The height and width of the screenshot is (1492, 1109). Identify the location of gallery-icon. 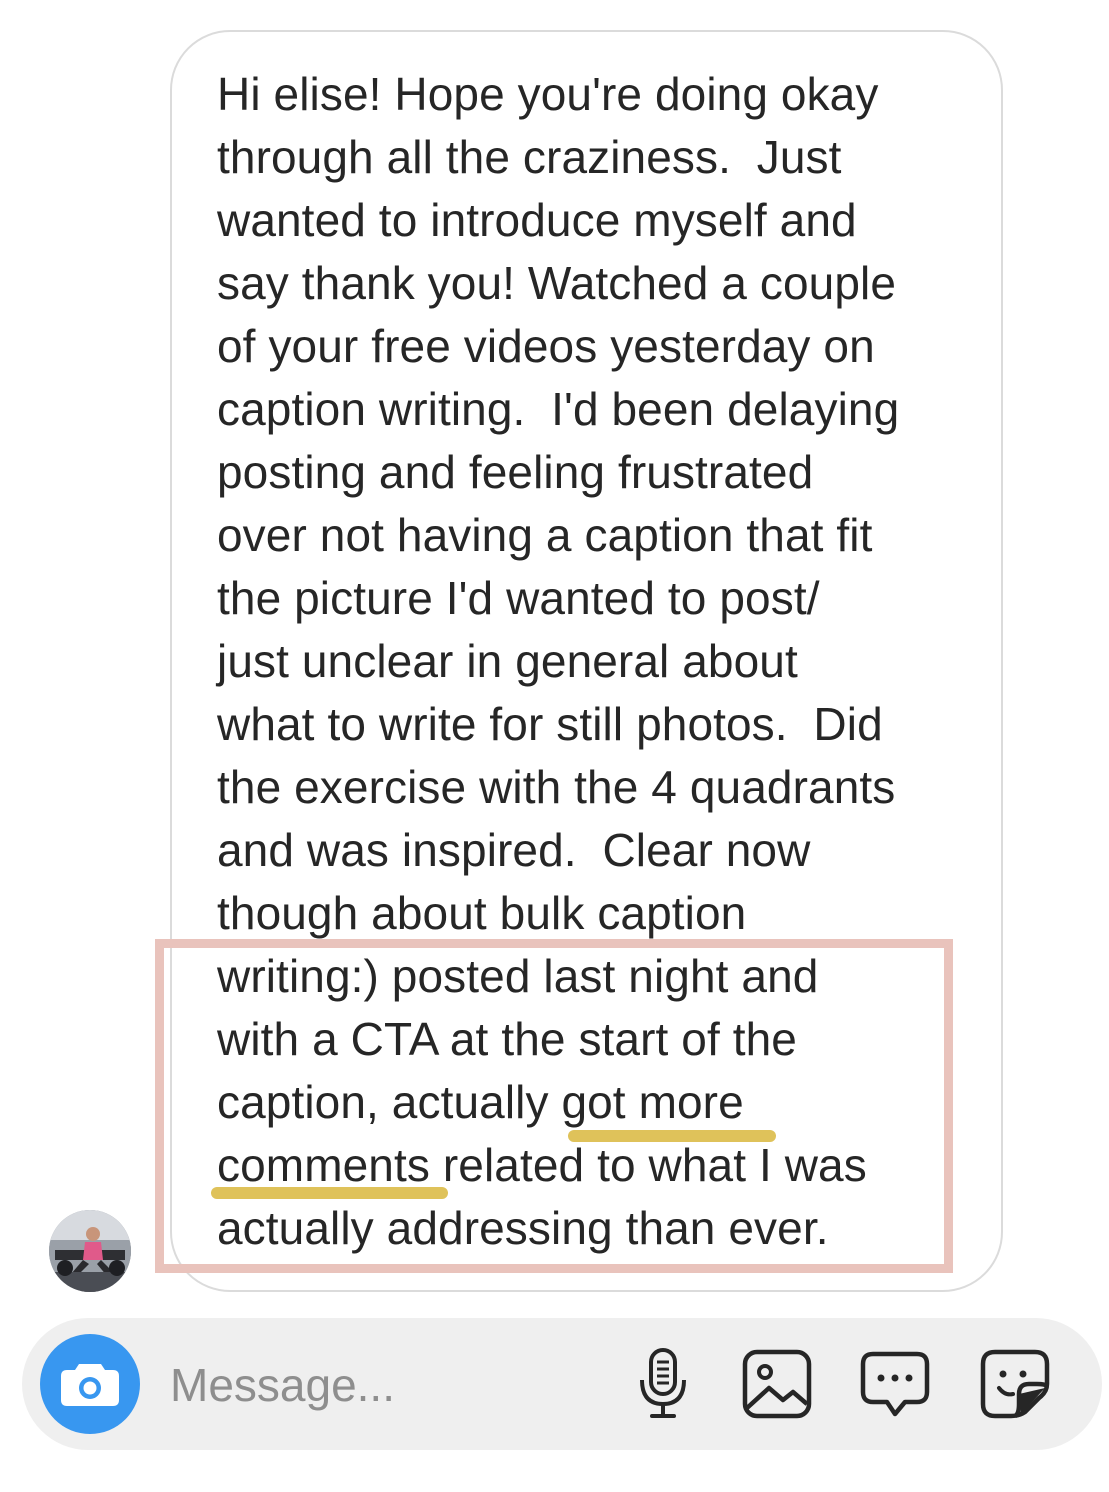
(777, 1384).